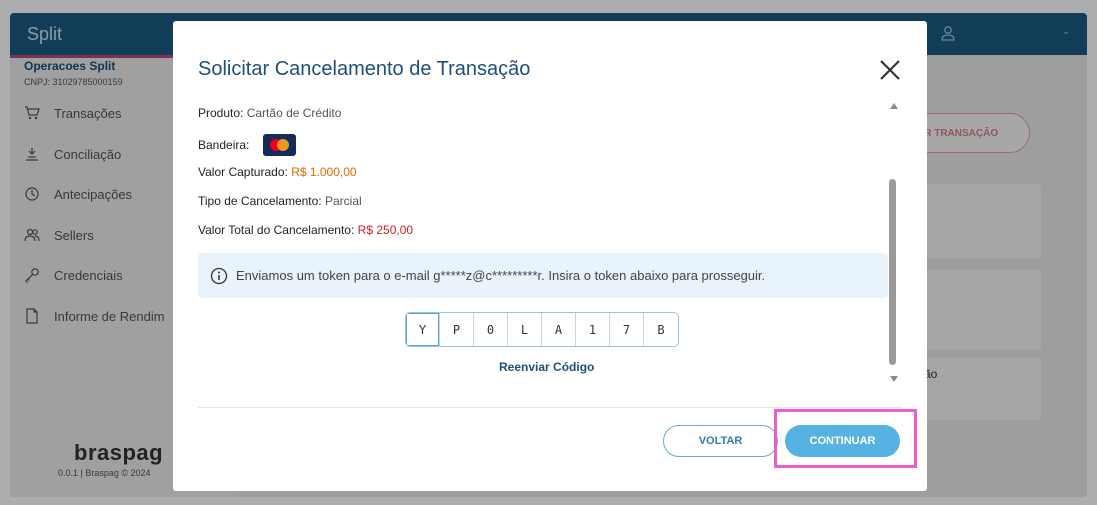  Describe the element at coordinates (385, 230) in the screenshot. I see `valor-total-value: R$ 250,00` at that location.